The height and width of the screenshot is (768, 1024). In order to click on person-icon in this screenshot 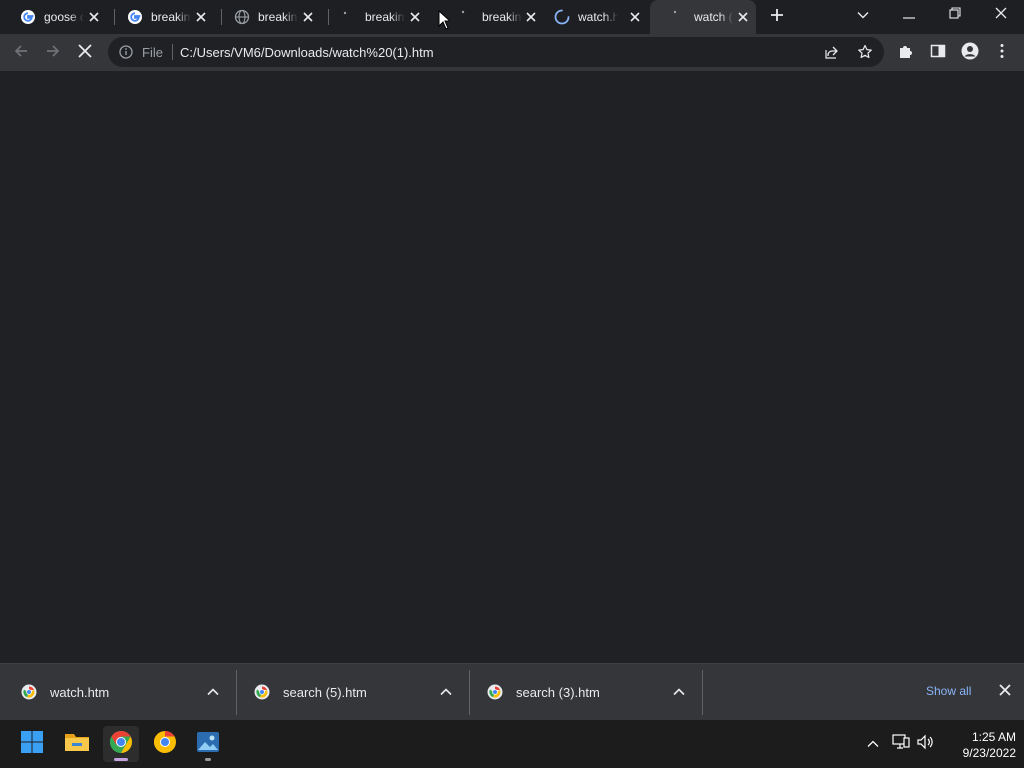, I will do `click(970, 53)`.